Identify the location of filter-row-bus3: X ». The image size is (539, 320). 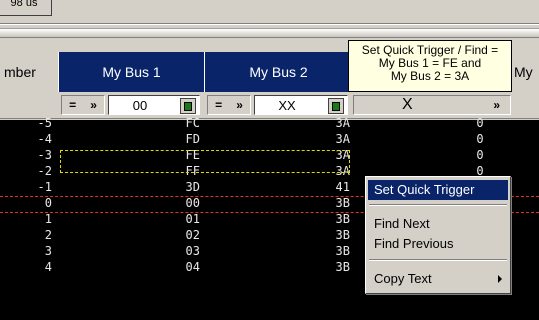
(445, 105).